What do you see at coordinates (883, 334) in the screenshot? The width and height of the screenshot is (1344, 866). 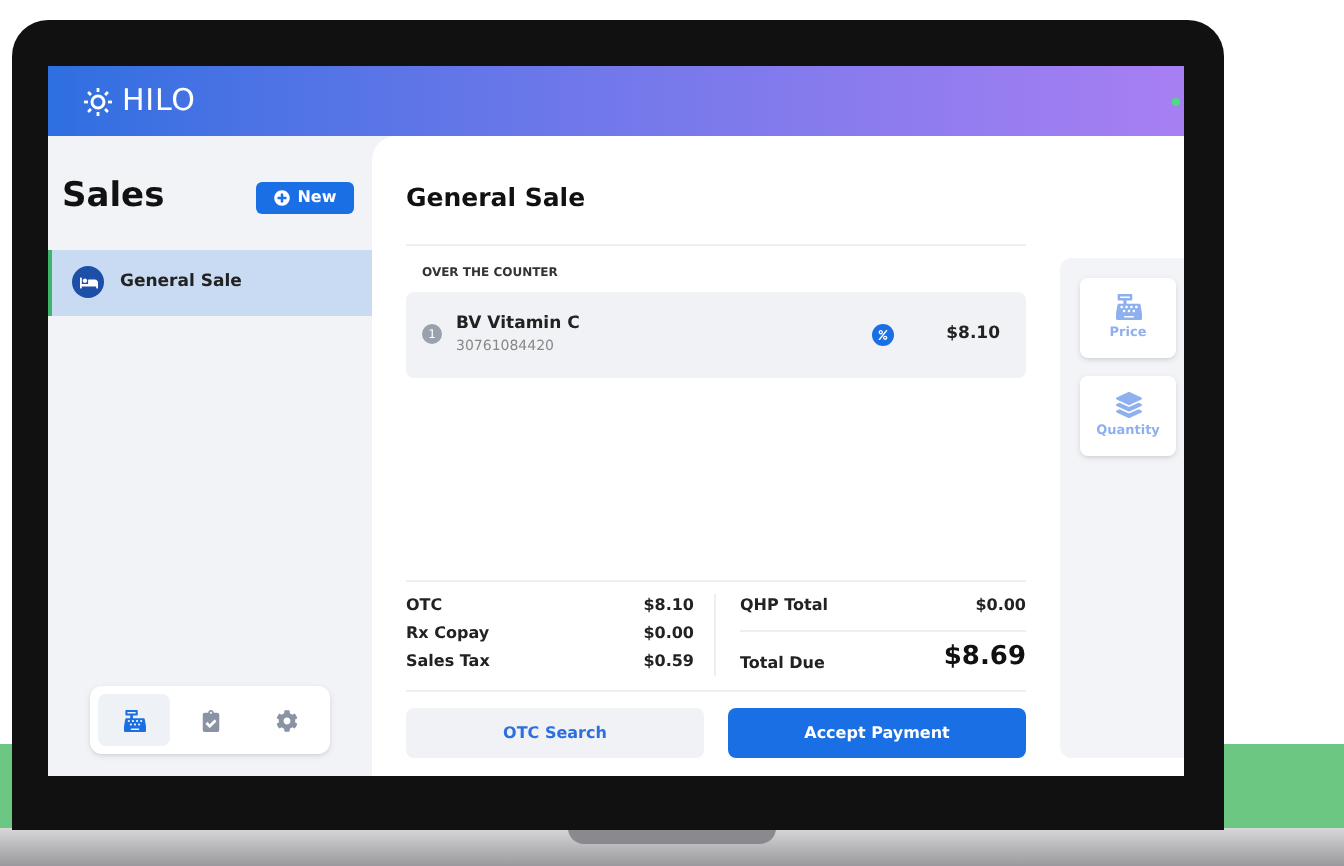 I see `discount-icon` at bounding box center [883, 334].